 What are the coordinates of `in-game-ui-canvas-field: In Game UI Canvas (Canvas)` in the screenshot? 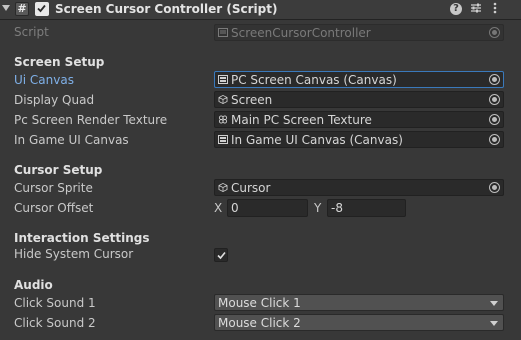 It's located at (359, 139).